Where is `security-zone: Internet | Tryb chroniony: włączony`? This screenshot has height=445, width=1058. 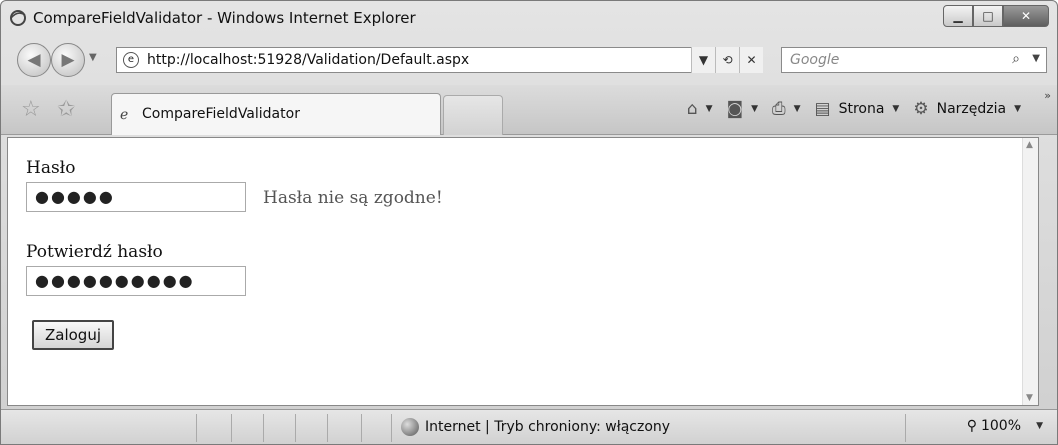 security-zone: Internet | Tryb chroniony: włączony is located at coordinates (535, 427).